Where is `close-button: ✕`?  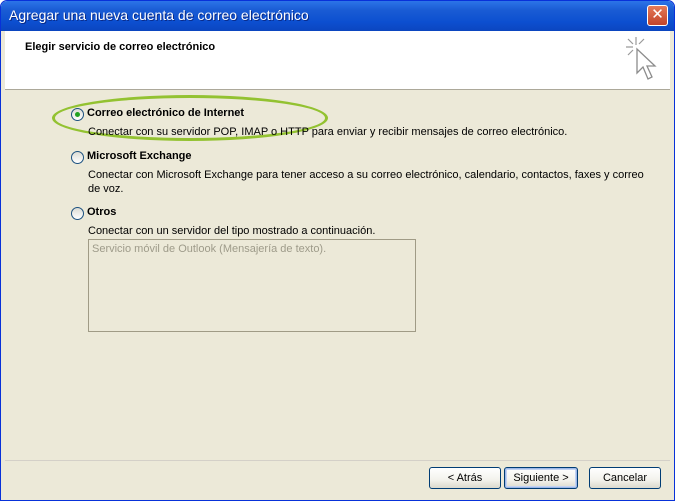 close-button: ✕ is located at coordinates (657, 15).